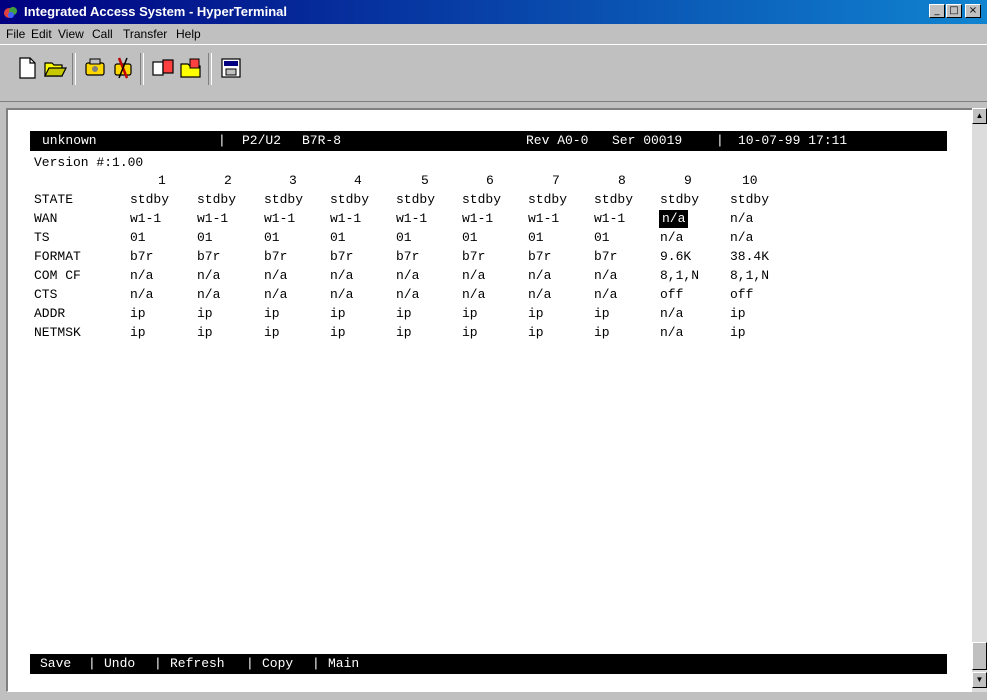 The image size is (987, 700). What do you see at coordinates (163, 68) in the screenshot?
I see `send-icon` at bounding box center [163, 68].